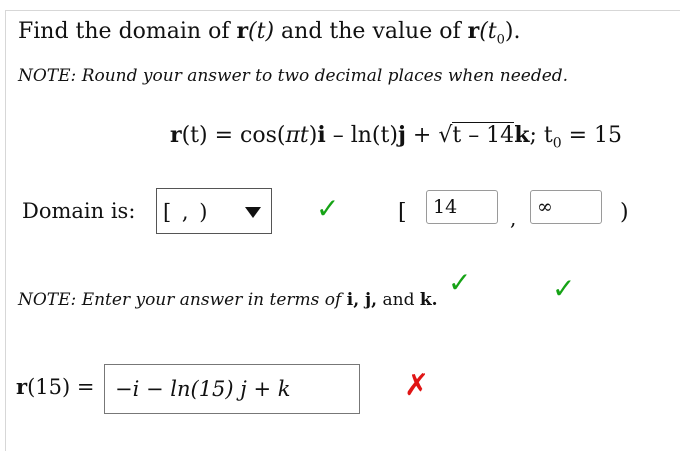 The width and height of the screenshot is (680, 451). Describe the element at coordinates (61, 387) in the screenshot. I see `value-label-rest: (15) =` at that location.